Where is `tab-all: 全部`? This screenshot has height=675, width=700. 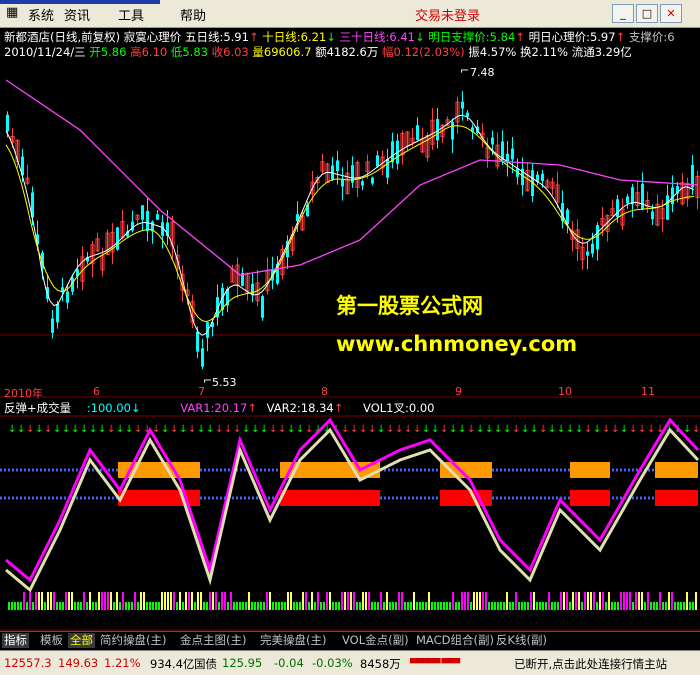 tab-all: 全部 is located at coordinates (81, 640).